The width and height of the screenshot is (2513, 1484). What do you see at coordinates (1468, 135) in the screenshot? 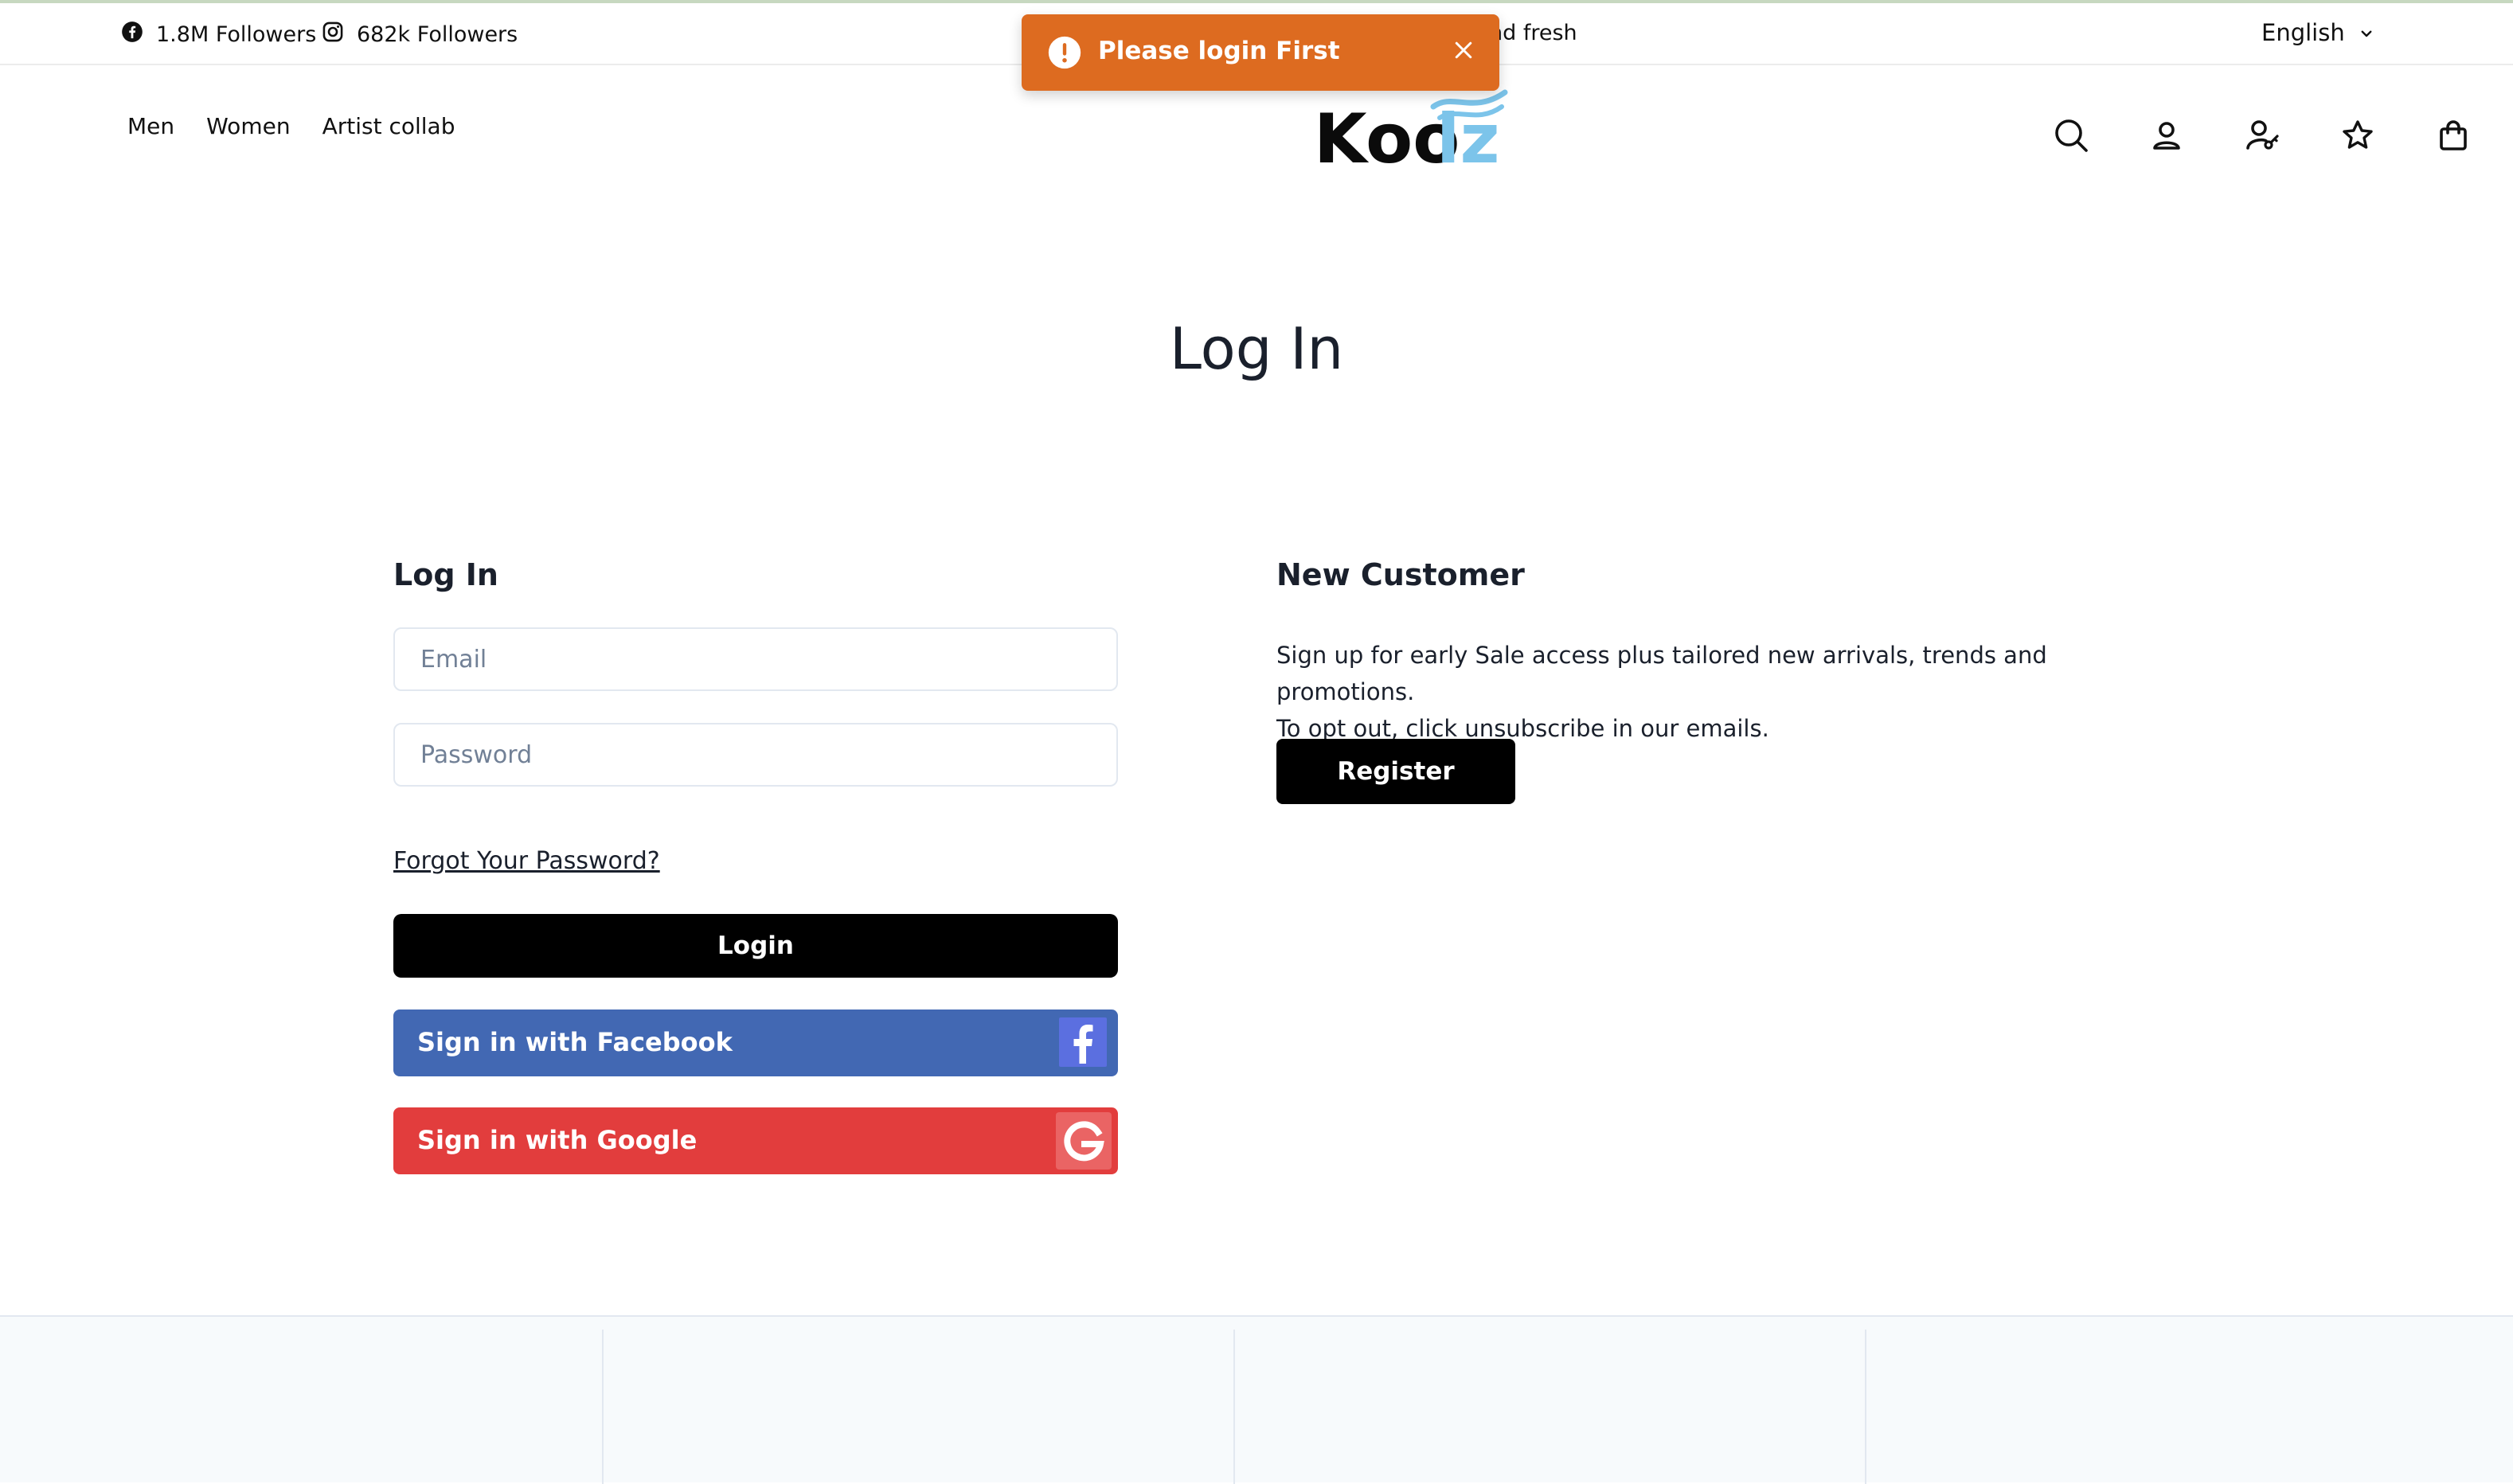
I see `logo-text-accent: lz` at bounding box center [1468, 135].